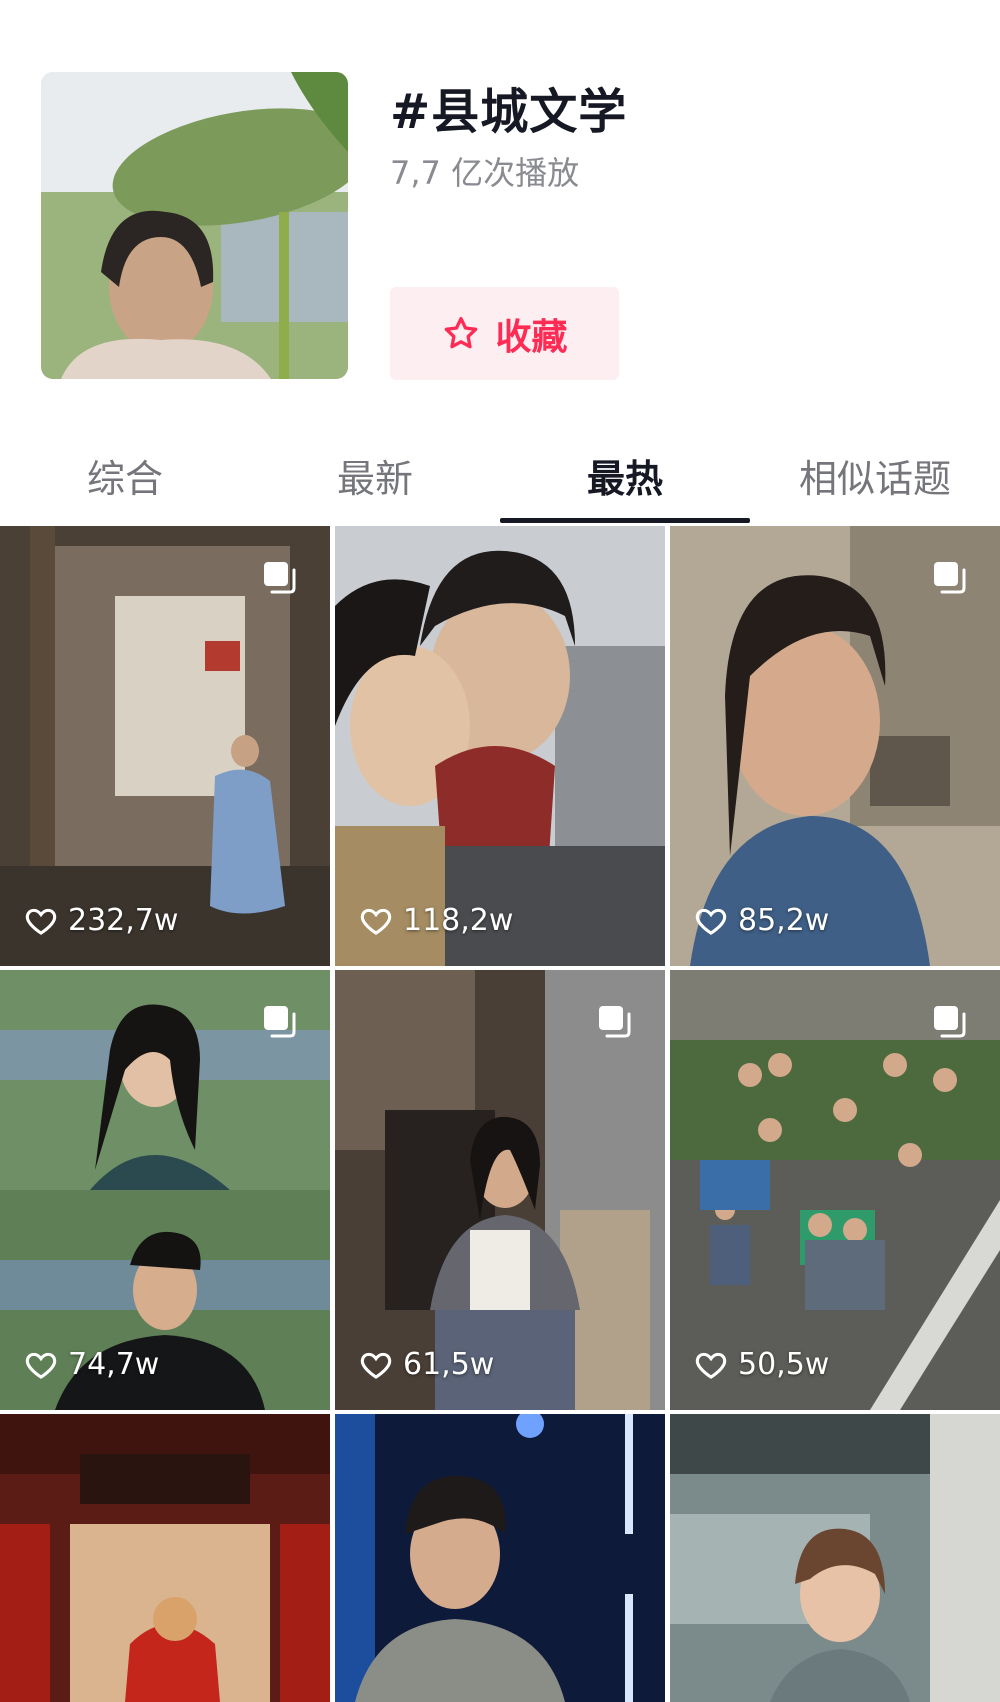 The height and width of the screenshot is (1702, 1000). I want to click on like-count-value: 85,2w, so click(784, 920).